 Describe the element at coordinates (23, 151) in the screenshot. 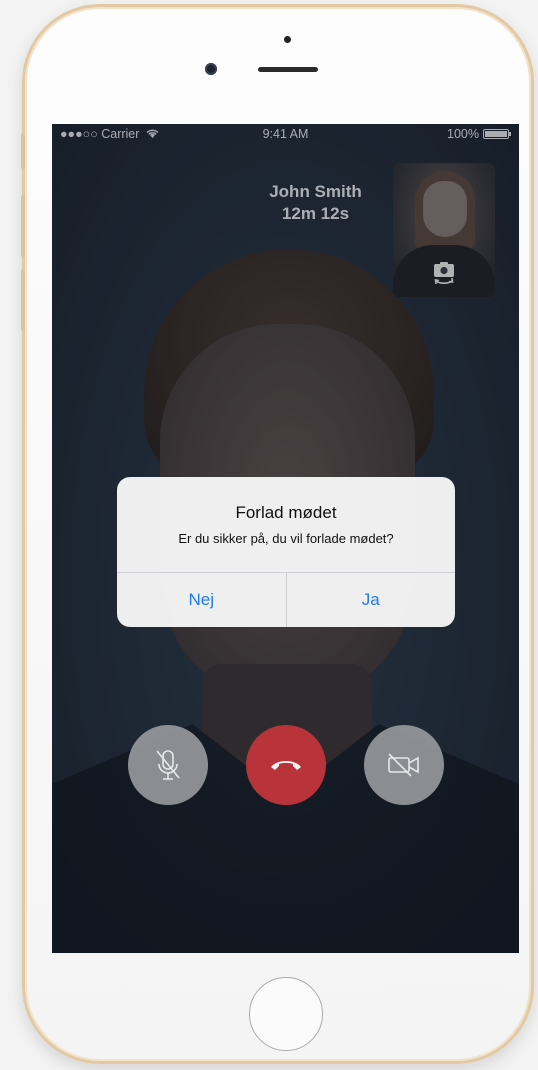

I see `mute-switch` at that location.